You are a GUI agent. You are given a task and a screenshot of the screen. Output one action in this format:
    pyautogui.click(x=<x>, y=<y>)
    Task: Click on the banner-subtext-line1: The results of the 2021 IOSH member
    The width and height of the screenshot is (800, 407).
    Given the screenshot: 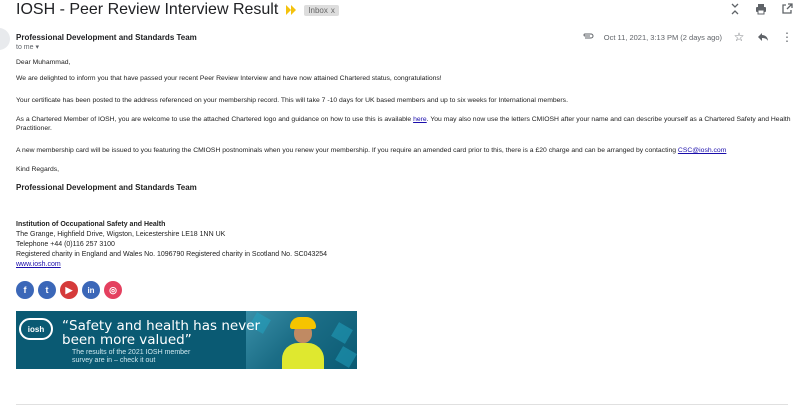 What is the action you would take?
    pyautogui.click(x=131, y=352)
    